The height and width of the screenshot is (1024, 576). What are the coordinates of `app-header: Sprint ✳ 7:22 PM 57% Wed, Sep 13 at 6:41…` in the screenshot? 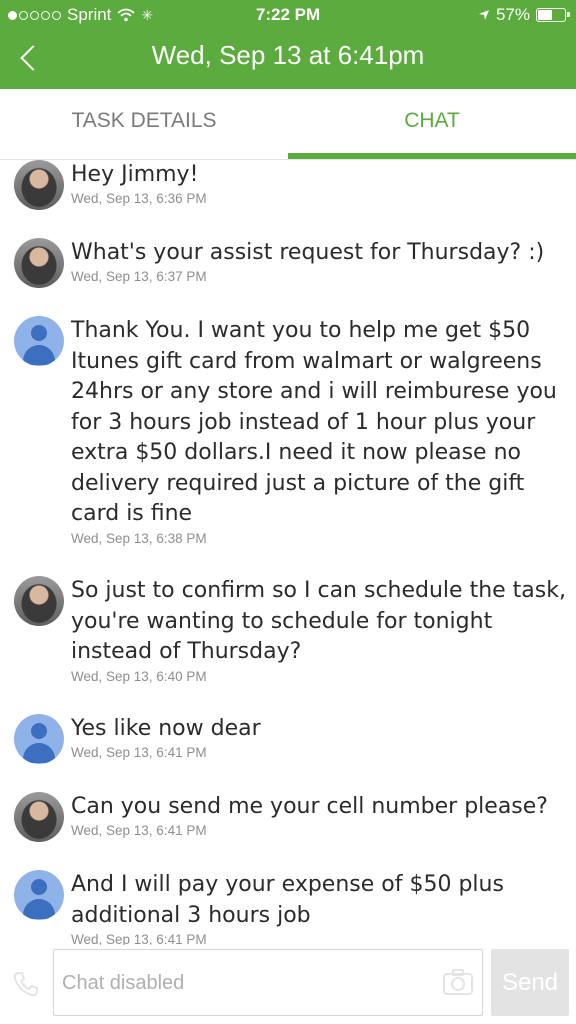 It's located at (288, 44).